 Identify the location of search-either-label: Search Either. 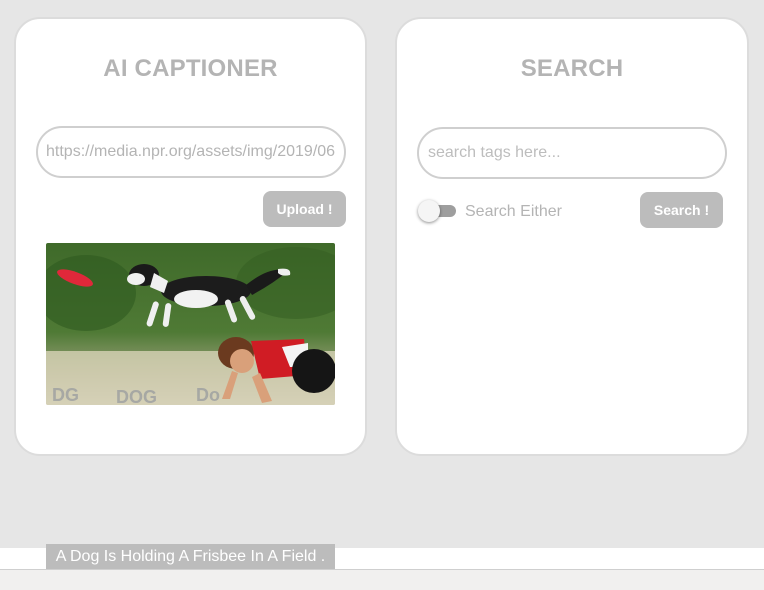
(513, 211).